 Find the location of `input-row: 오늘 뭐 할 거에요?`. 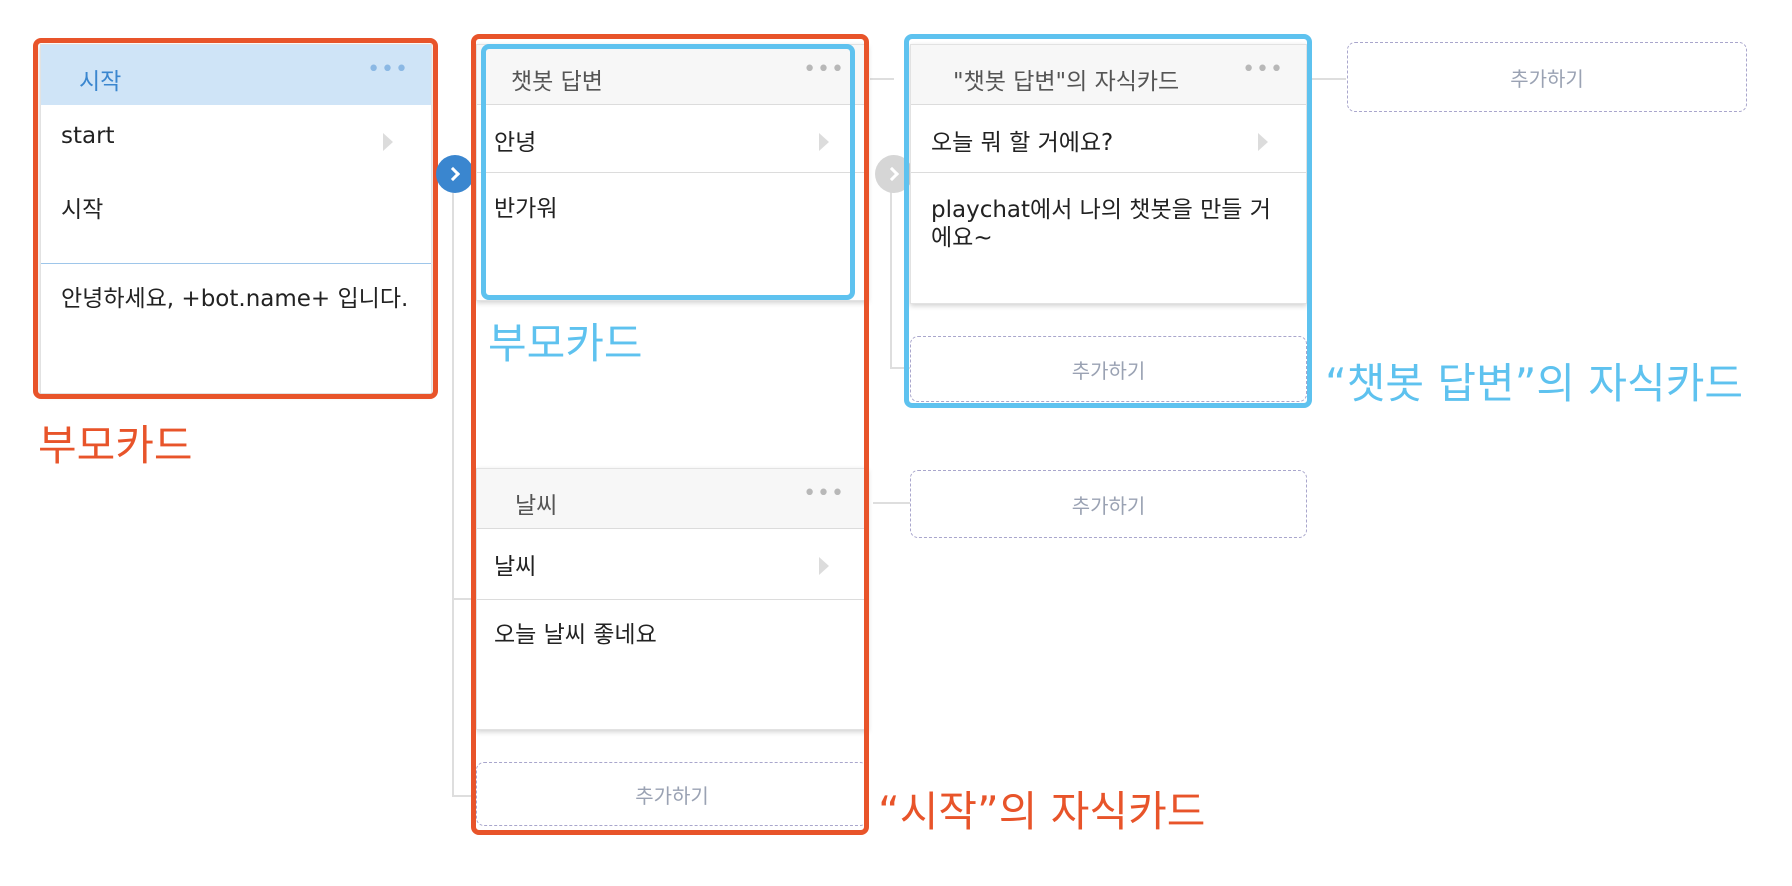

input-row: 오늘 뭐 할 거에요? is located at coordinates (1108, 143).